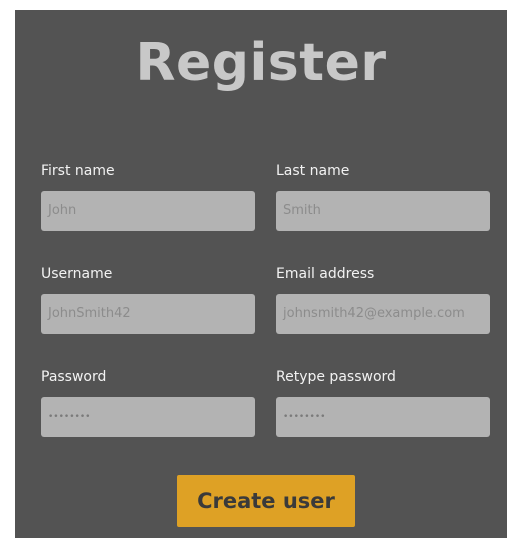 The width and height of the screenshot is (507, 538). What do you see at coordinates (77, 274) in the screenshot?
I see `username-label: Username` at bounding box center [77, 274].